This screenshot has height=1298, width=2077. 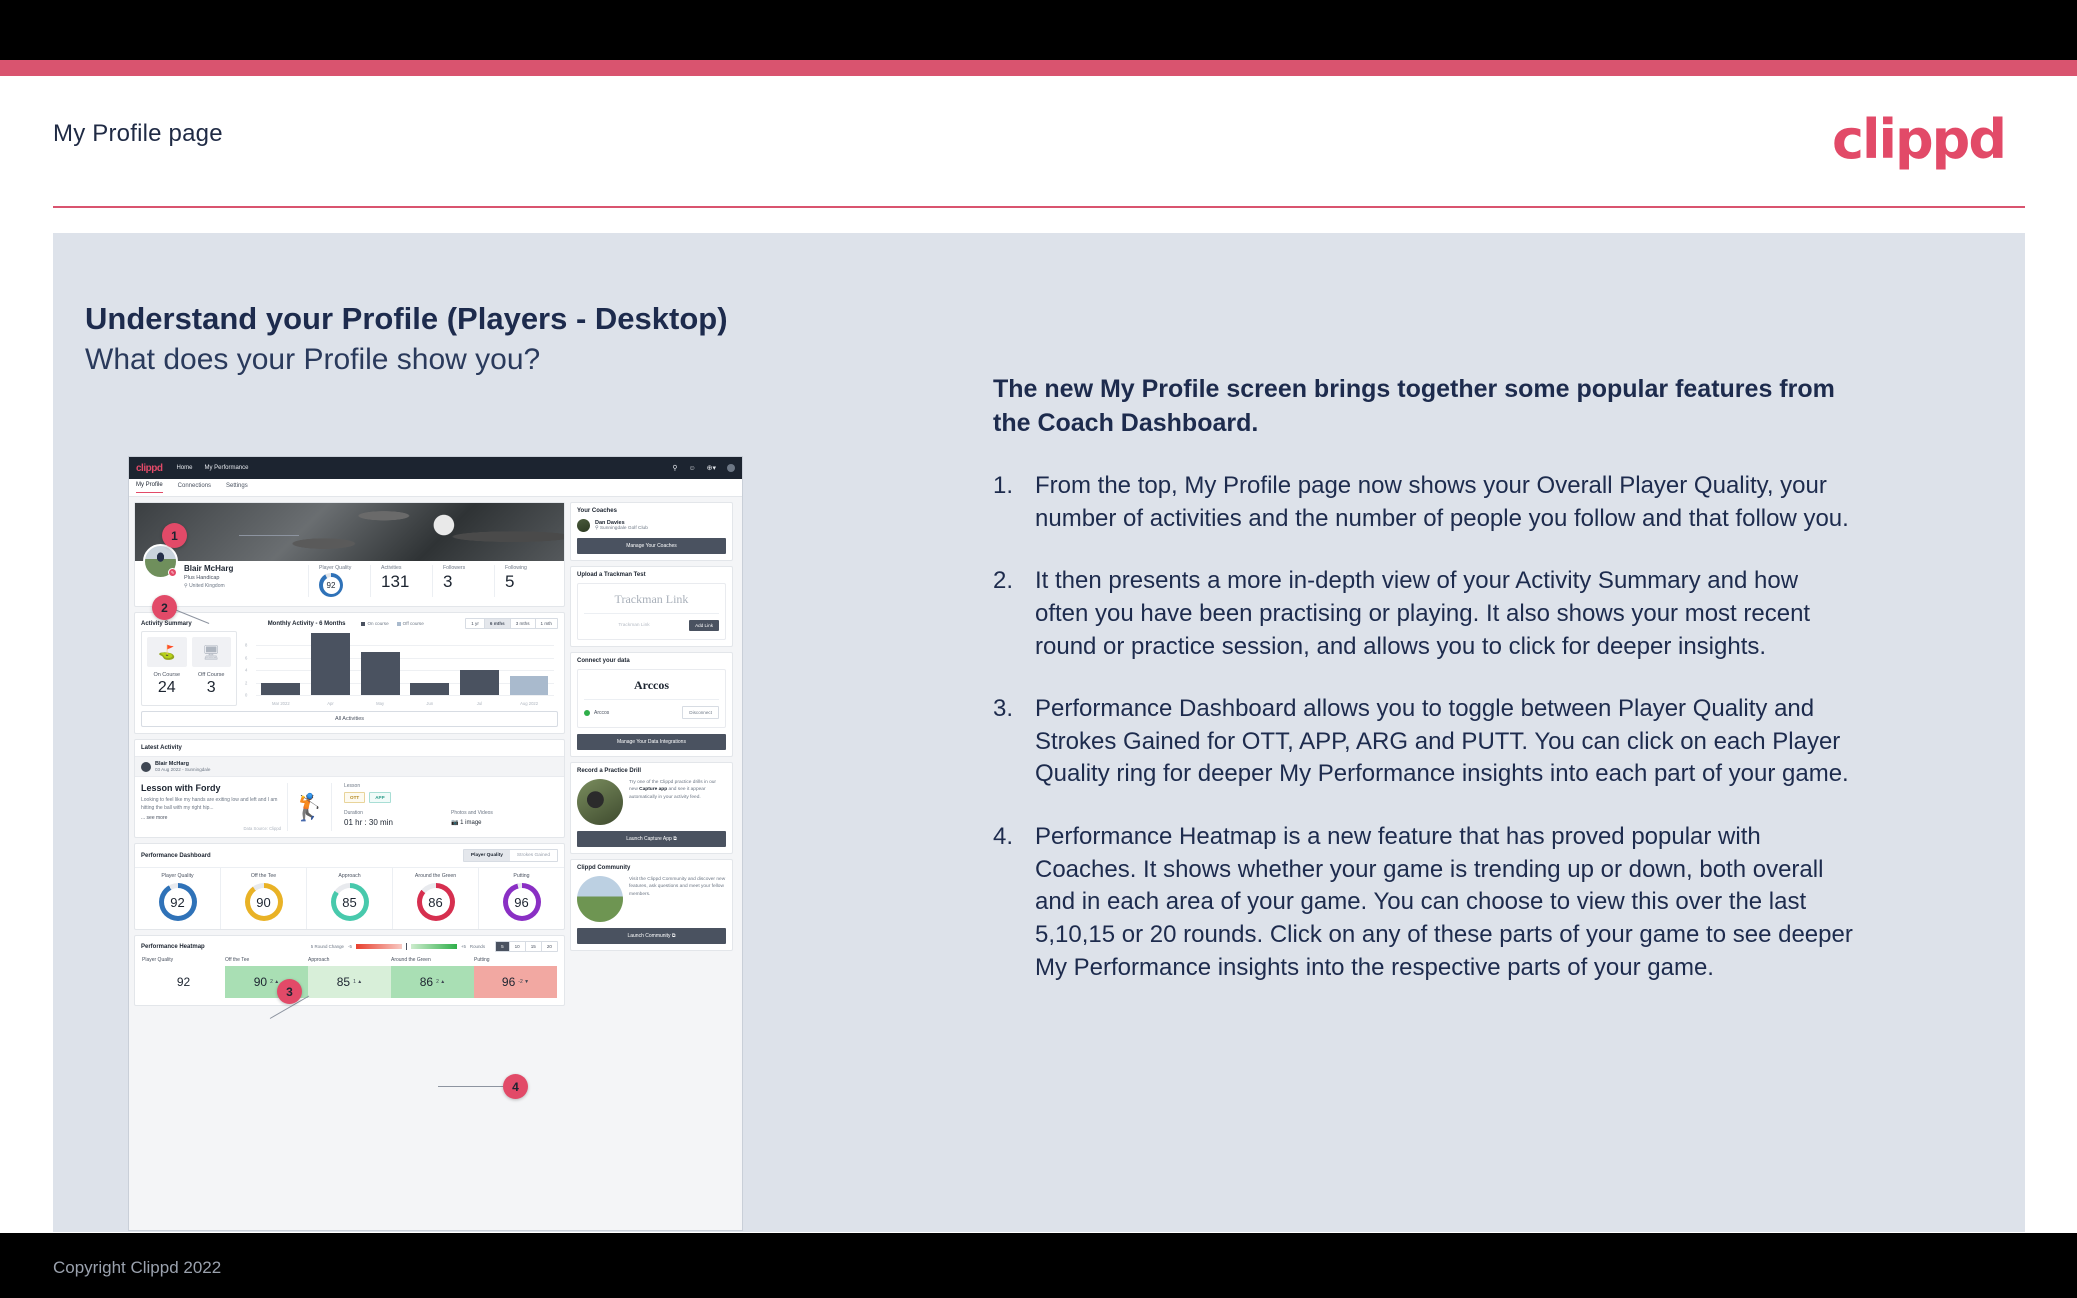 What do you see at coordinates (184, 468) in the screenshot?
I see `nav-link-home: Home` at bounding box center [184, 468].